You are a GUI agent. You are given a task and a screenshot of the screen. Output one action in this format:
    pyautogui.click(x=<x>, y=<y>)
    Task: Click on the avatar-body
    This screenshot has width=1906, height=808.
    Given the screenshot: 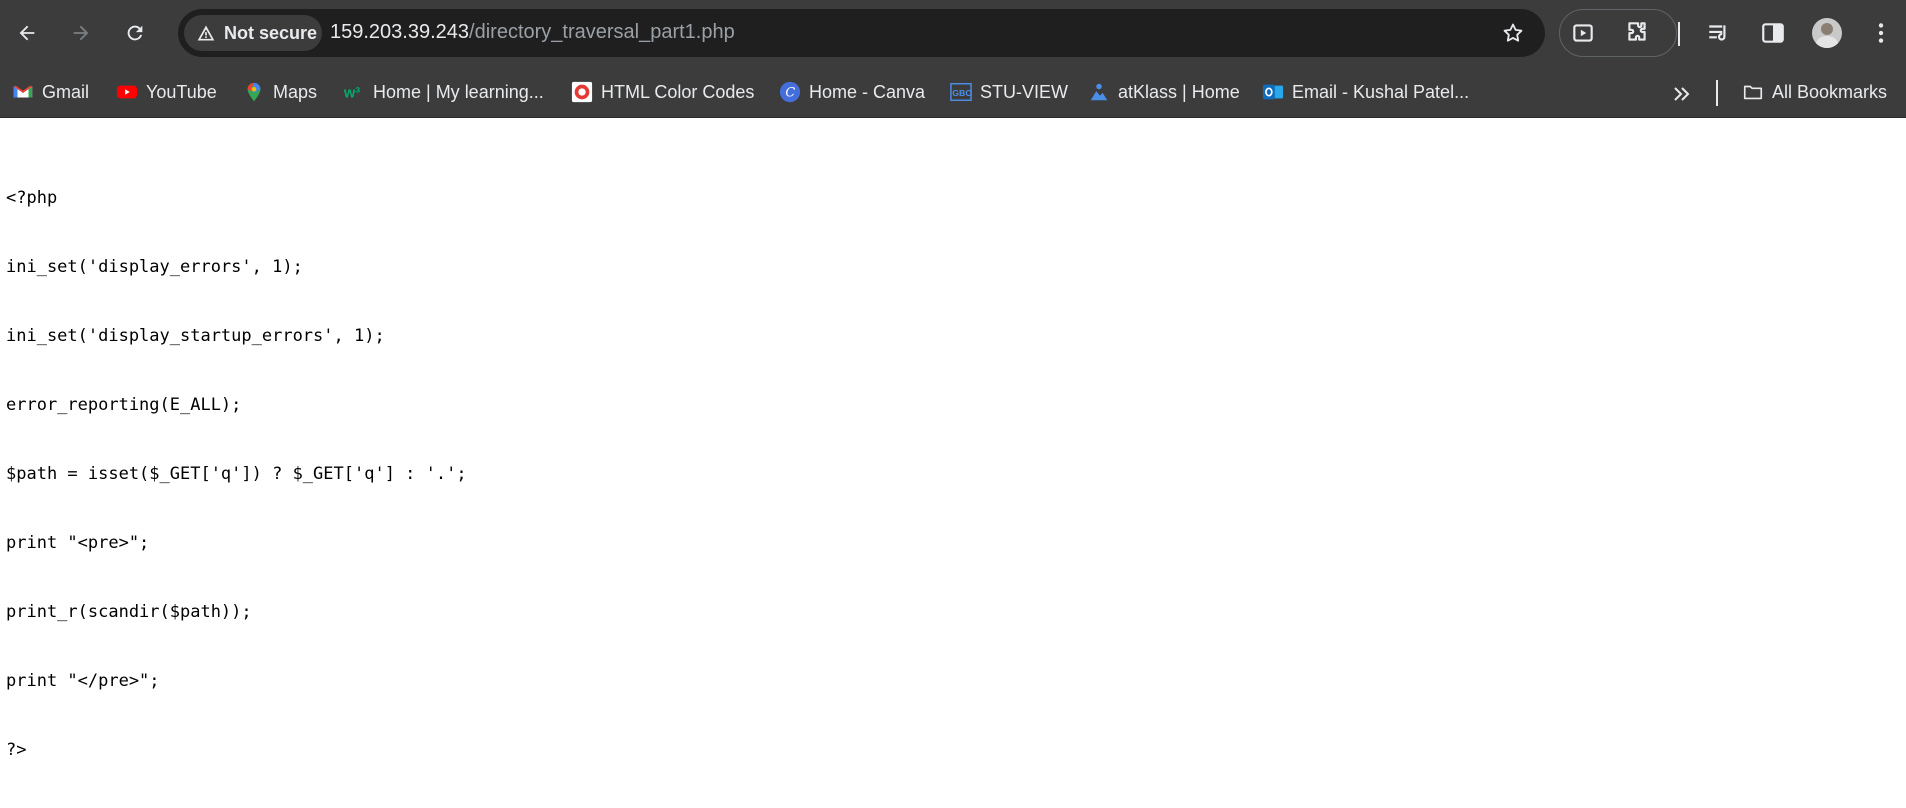 What is the action you would take?
    pyautogui.click(x=1827, y=42)
    